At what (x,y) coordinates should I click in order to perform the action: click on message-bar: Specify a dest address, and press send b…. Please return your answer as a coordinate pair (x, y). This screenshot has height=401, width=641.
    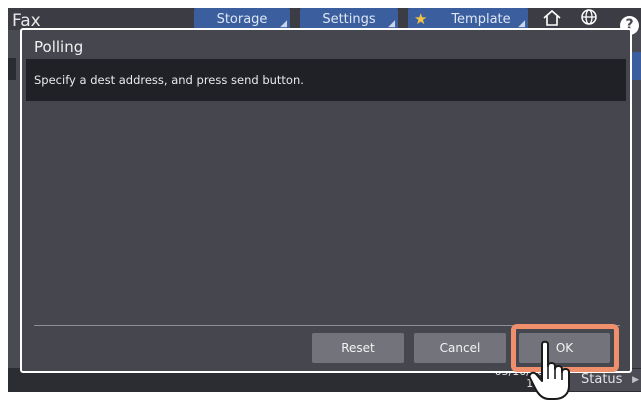
    Looking at the image, I should click on (326, 80).